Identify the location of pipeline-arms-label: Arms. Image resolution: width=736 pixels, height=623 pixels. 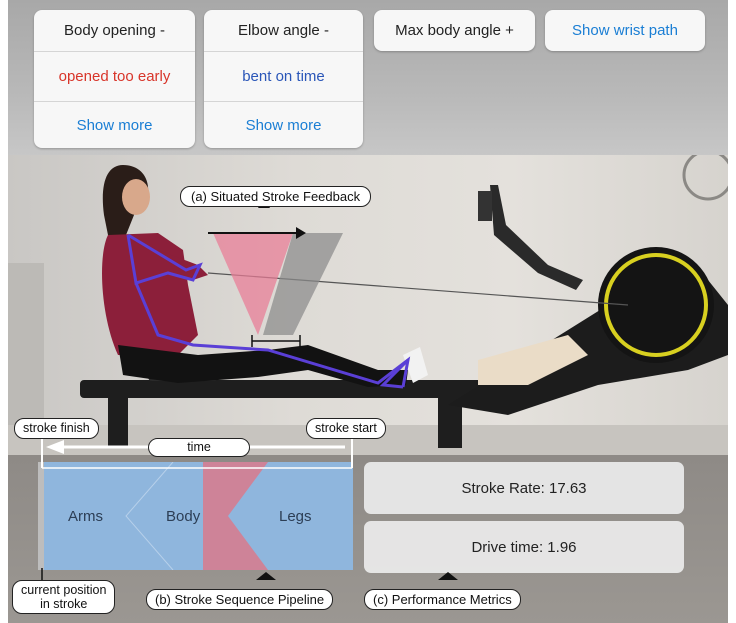
(85, 516).